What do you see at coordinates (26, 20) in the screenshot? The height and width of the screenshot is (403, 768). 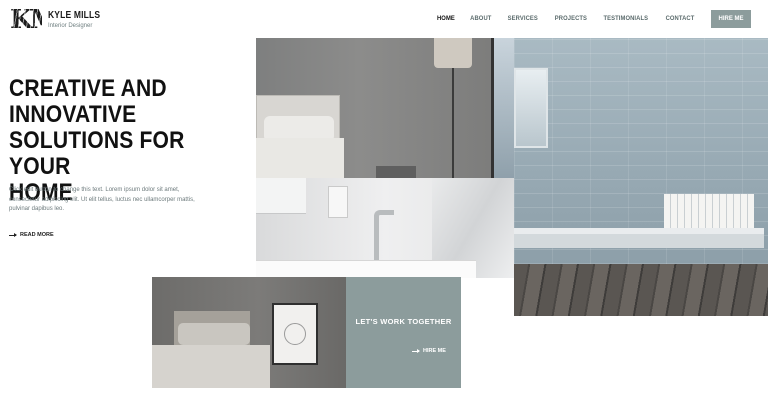 I see `logo-monogram: KM` at bounding box center [26, 20].